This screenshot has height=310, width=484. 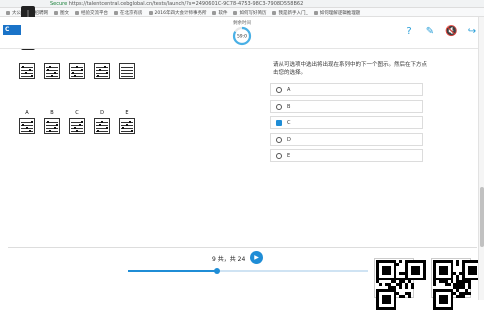 What do you see at coordinates (482, 217) in the screenshot?
I see `scrollbar-thumb` at bounding box center [482, 217].